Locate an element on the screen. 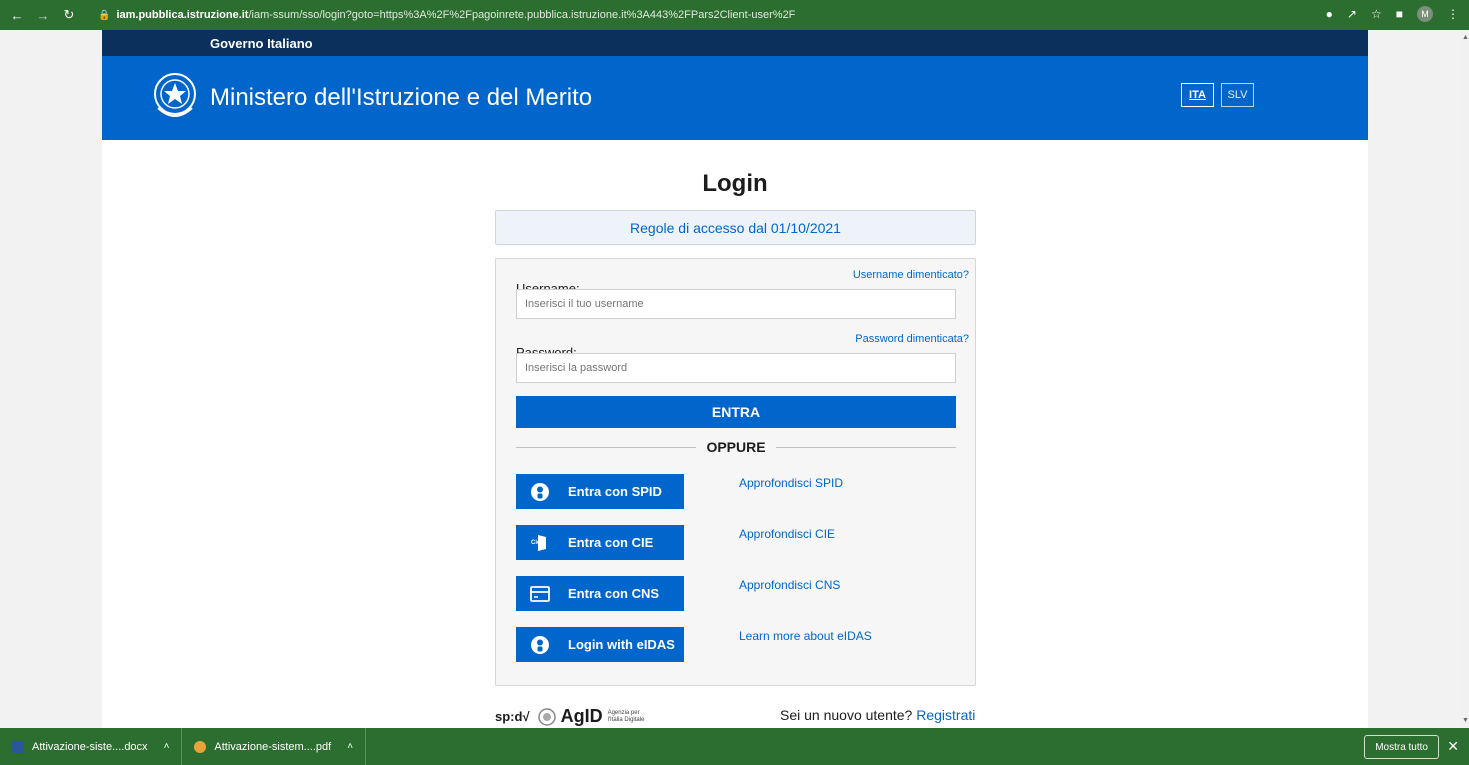 This screenshot has height=765, width=1469. url-host: iam.pubblica.istruzione.it is located at coordinates (182, 15).